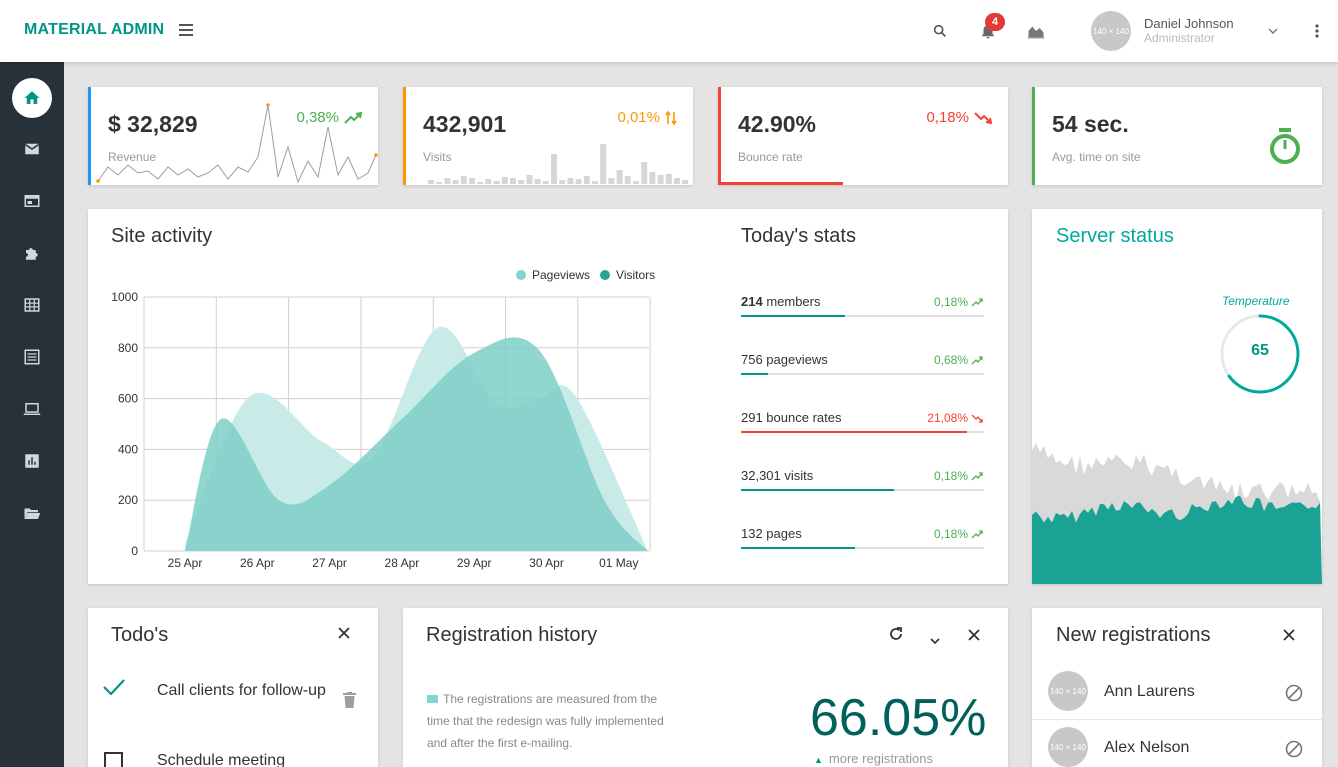  What do you see at coordinates (647, 117) in the screenshot?
I see `stat-change: 0,01%` at bounding box center [647, 117].